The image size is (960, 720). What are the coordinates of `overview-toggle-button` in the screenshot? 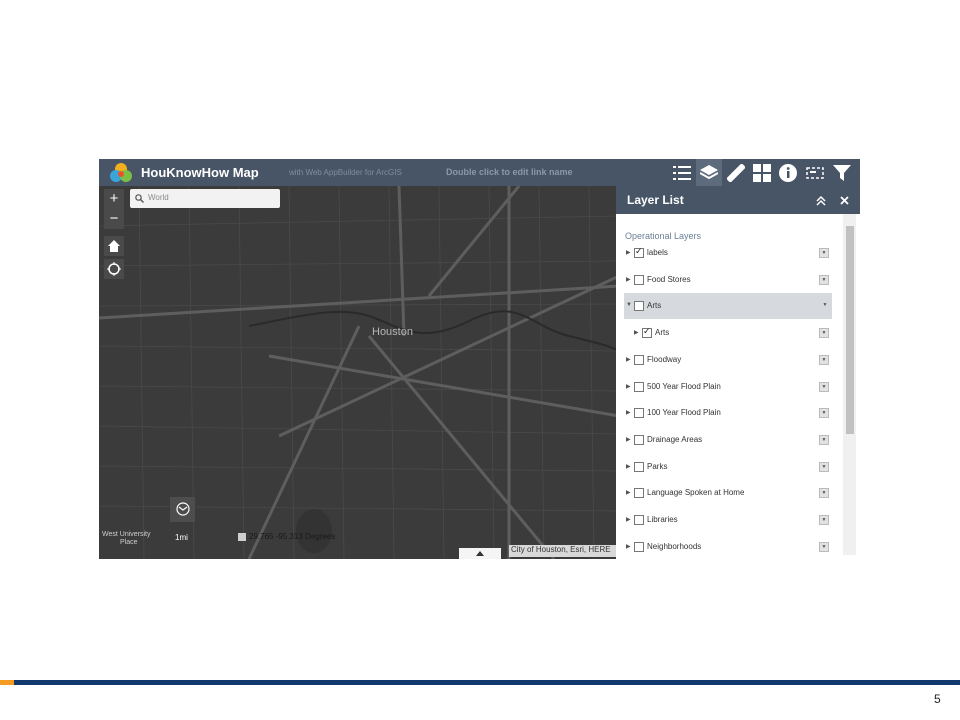 It's located at (182, 509).